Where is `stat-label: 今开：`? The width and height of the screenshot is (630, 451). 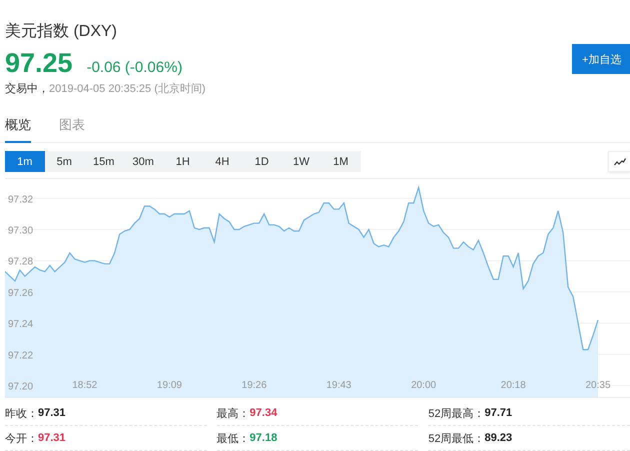 stat-label: 今开： is located at coordinates (21, 439).